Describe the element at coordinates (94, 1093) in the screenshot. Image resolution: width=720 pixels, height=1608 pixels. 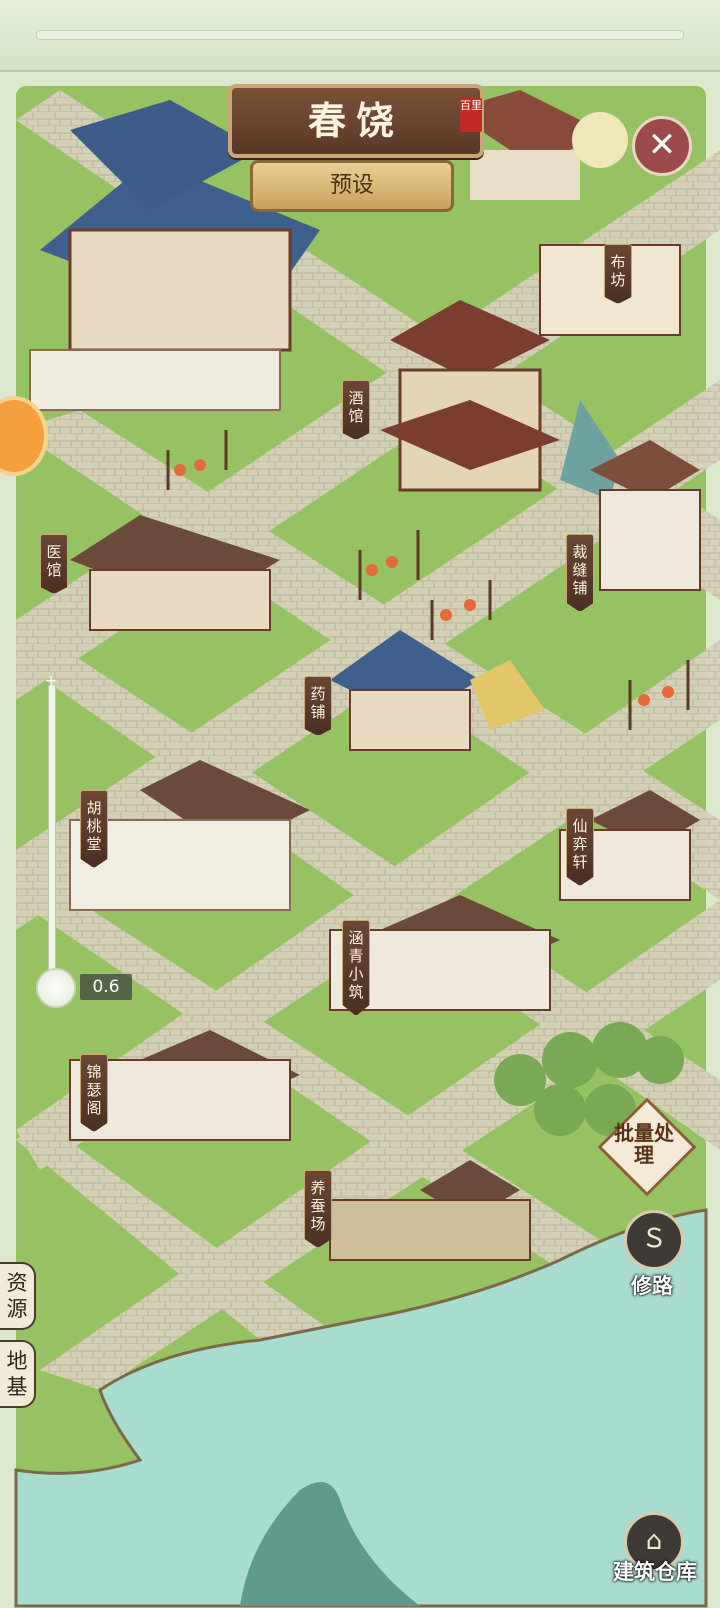
I see `sign-jinsege: 锦瑟阁` at that location.